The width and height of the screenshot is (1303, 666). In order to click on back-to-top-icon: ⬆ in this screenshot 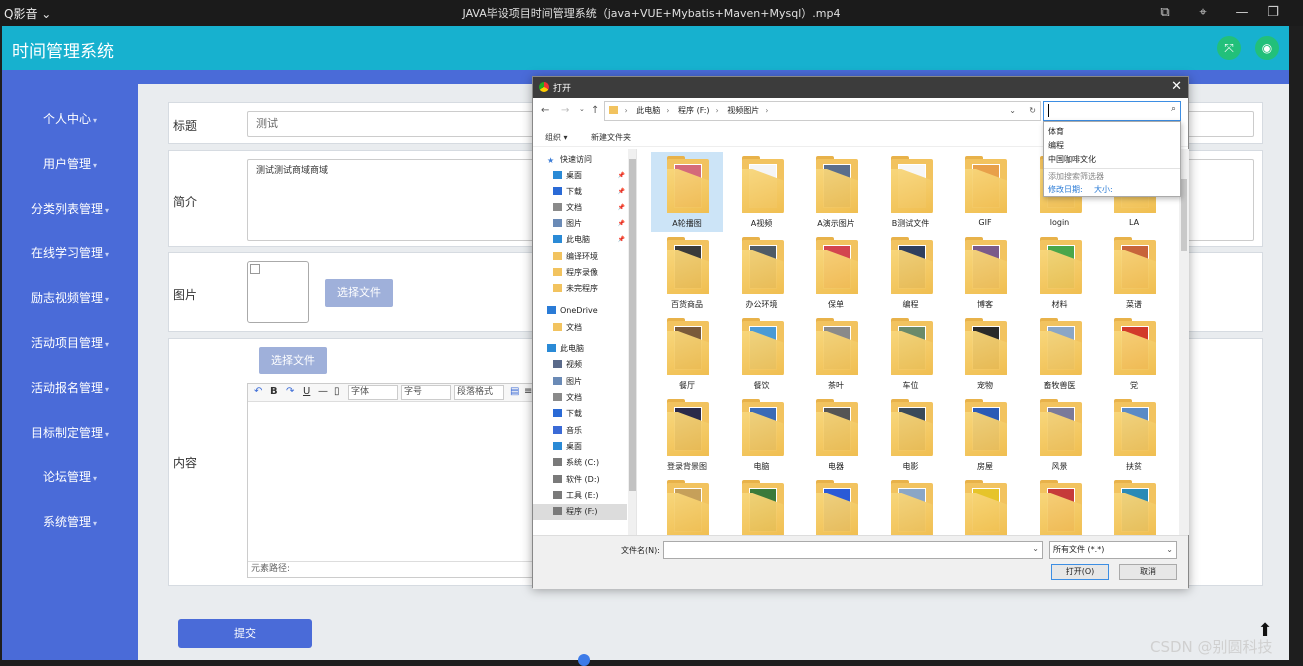, I will do `click(1265, 631)`.